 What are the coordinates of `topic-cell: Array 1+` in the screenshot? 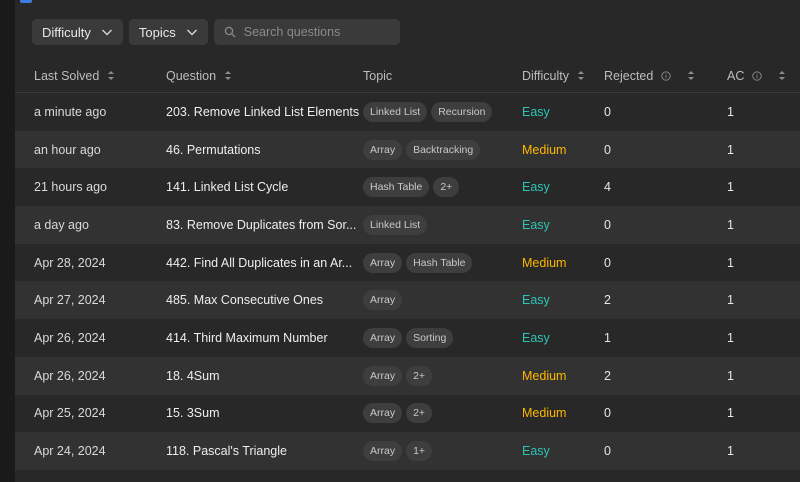 It's located at (398, 451).